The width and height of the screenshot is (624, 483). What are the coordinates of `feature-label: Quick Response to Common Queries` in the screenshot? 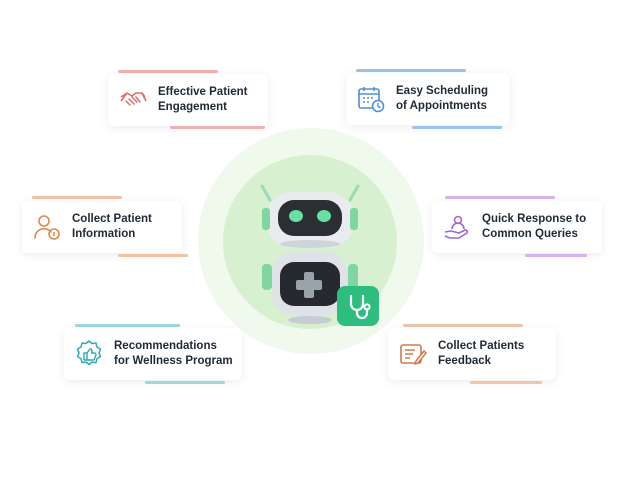 It's located at (534, 226).